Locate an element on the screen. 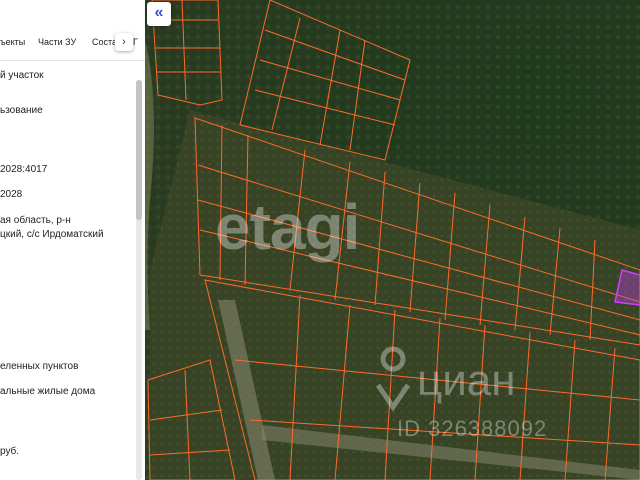  tab-parcel-parts: Части ЗУ is located at coordinates (57, 42).